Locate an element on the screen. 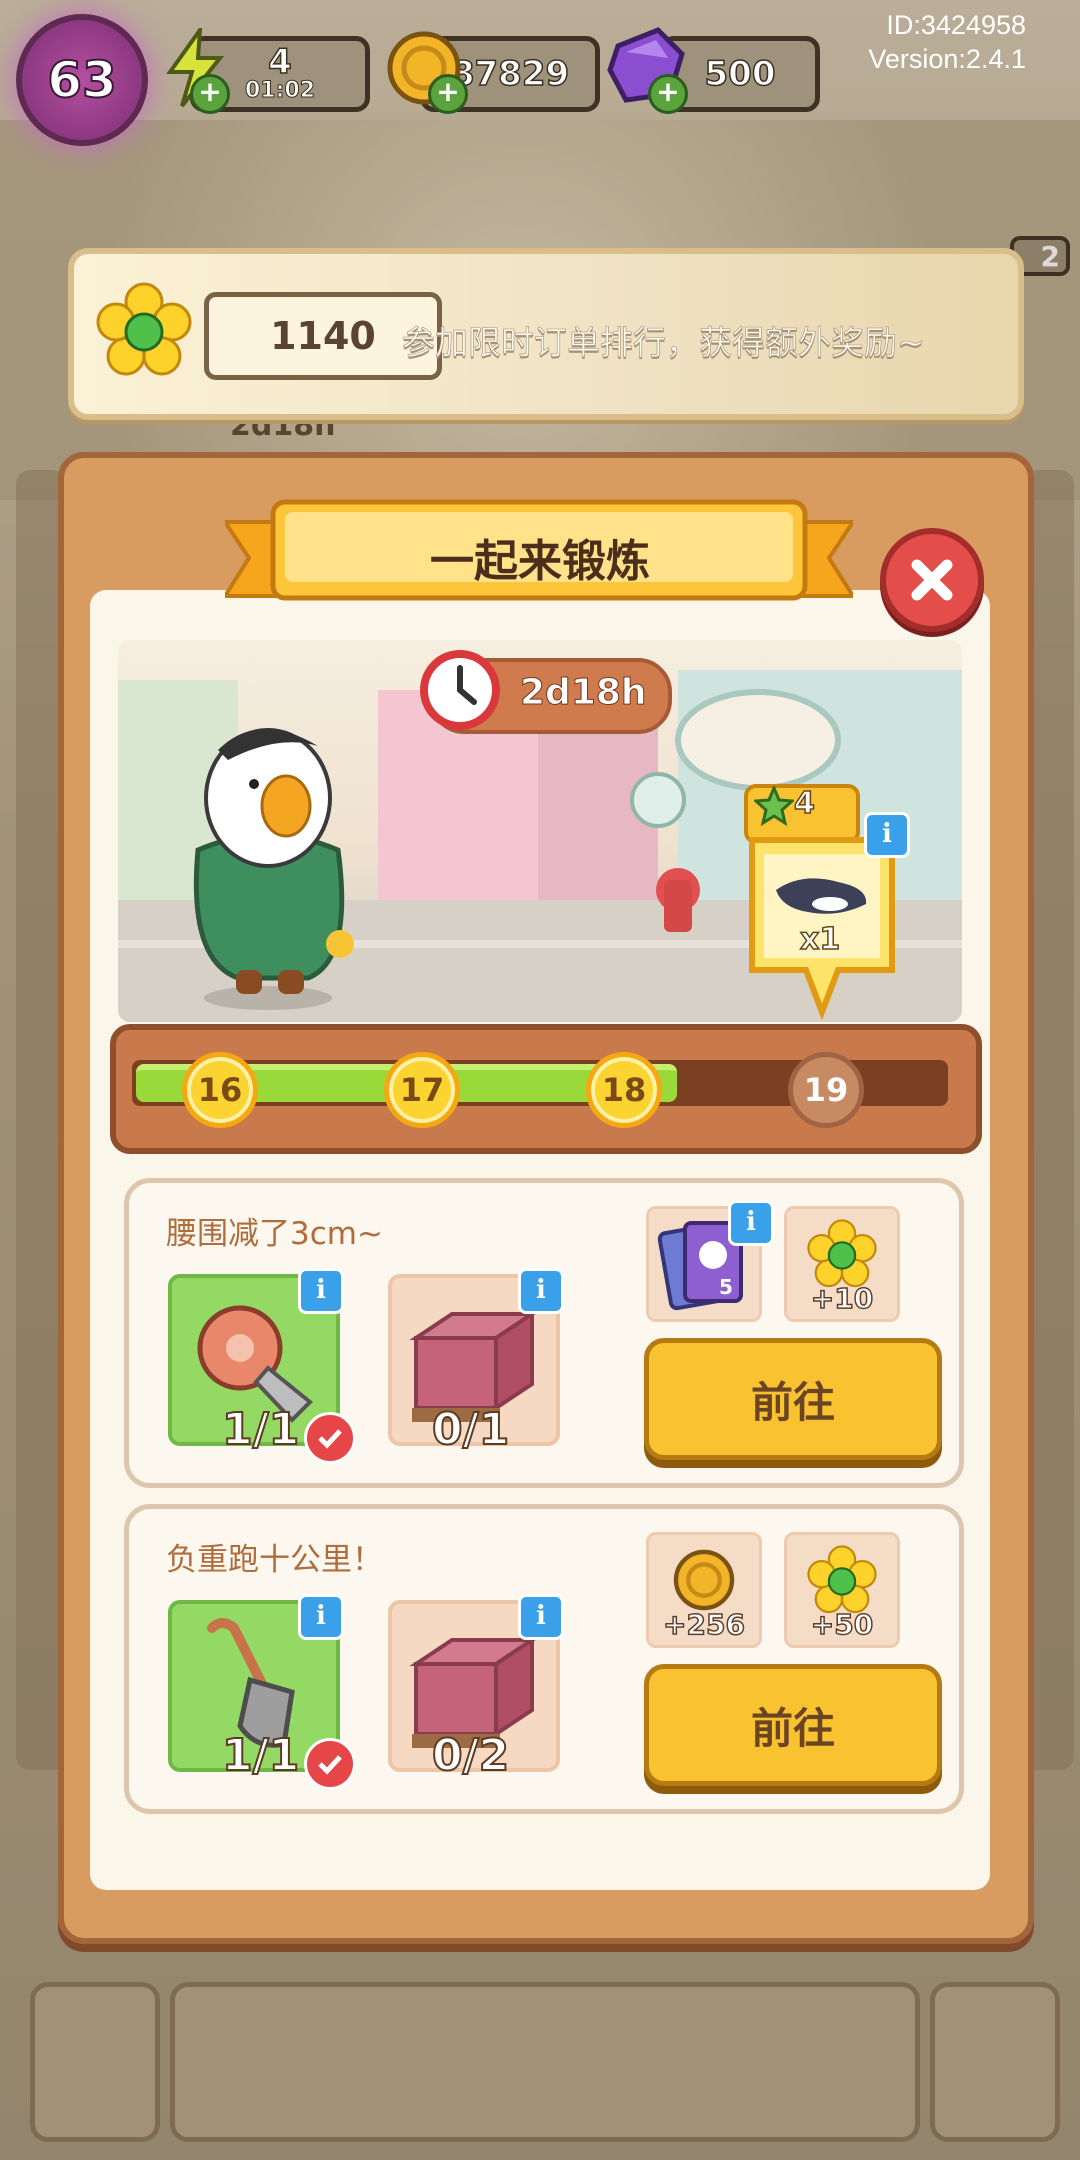 The width and height of the screenshot is (1080, 2160). task-1-reward-1-text: 5 is located at coordinates (726, 1287).